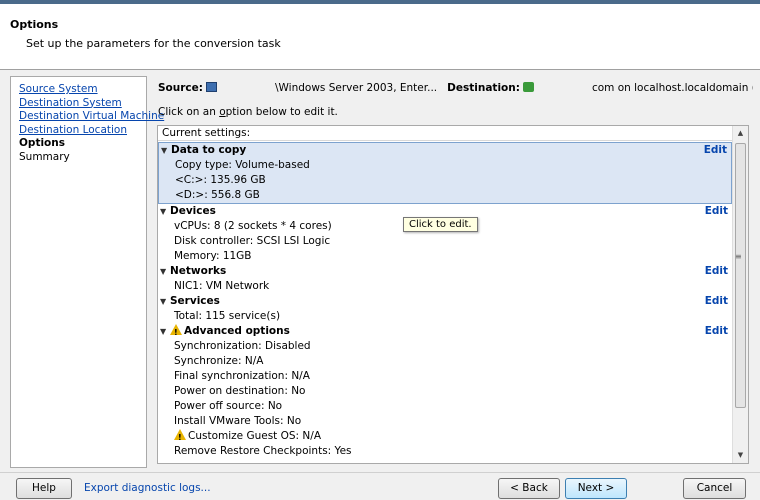 This screenshot has width=760, height=500. What do you see at coordinates (82, 90) in the screenshot?
I see `sidebar-item-source-system: Source System` at bounding box center [82, 90].